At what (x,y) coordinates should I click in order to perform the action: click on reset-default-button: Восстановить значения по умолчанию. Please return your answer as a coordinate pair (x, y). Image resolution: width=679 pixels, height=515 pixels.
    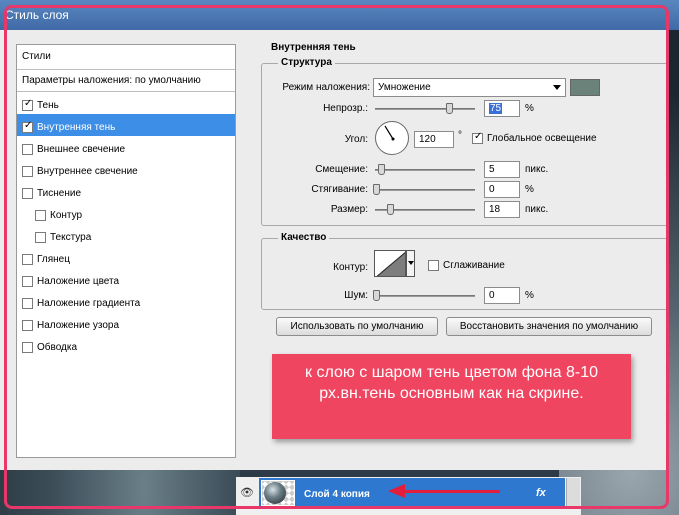
    Looking at the image, I should click on (549, 326).